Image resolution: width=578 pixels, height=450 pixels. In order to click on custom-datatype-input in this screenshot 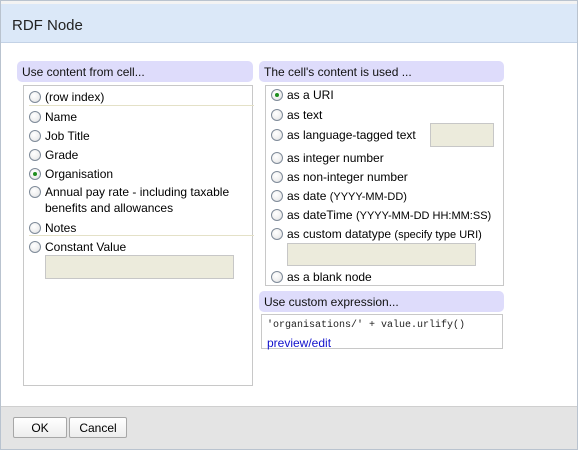, I will do `click(381, 254)`.